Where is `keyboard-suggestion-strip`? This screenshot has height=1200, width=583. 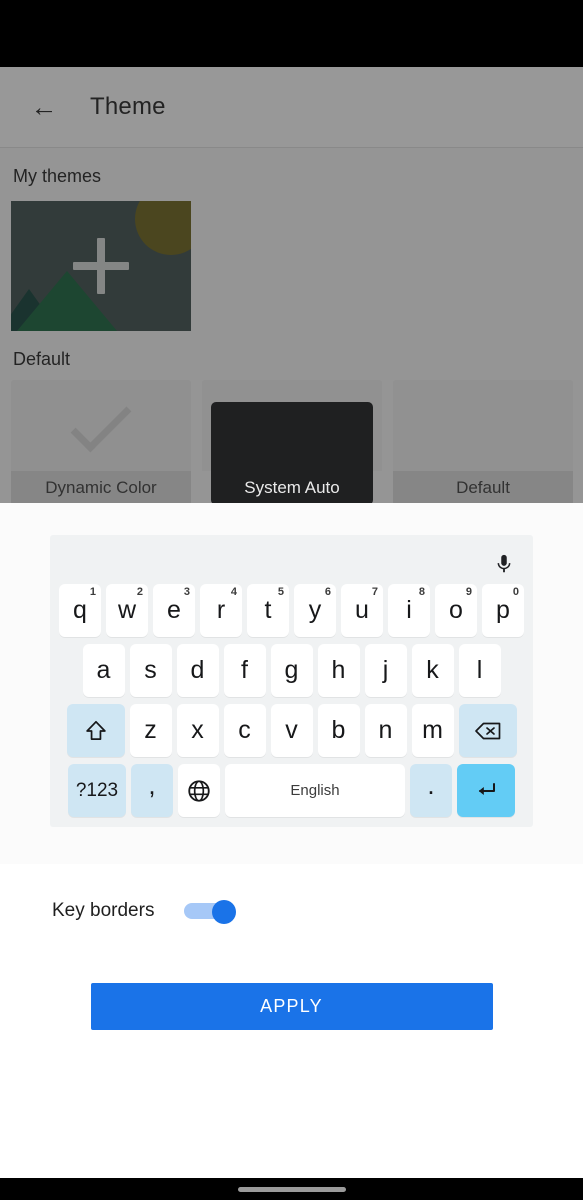 keyboard-suggestion-strip is located at coordinates (291, 563).